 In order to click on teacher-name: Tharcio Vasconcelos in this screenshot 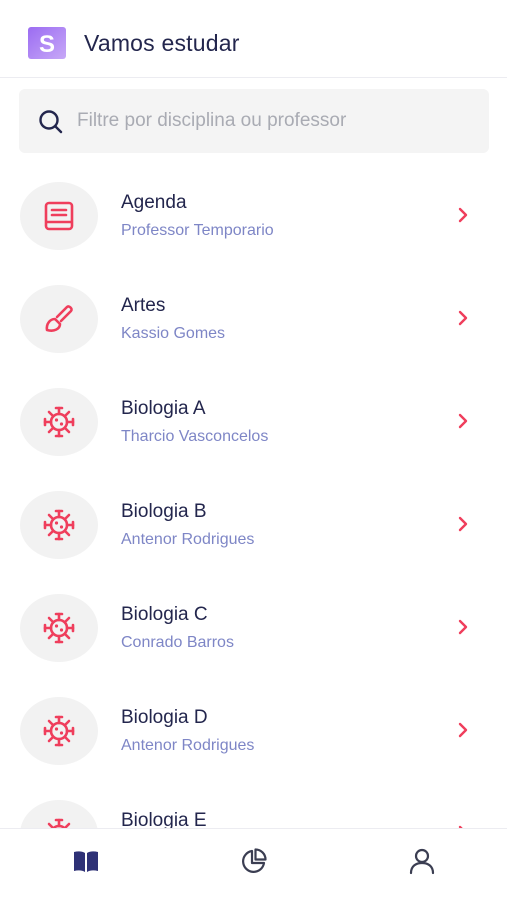, I will do `click(195, 436)`.